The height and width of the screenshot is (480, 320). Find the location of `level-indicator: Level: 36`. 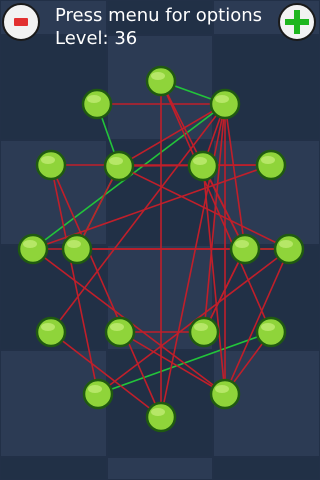

level-indicator: Level: 36 is located at coordinates (96, 39).